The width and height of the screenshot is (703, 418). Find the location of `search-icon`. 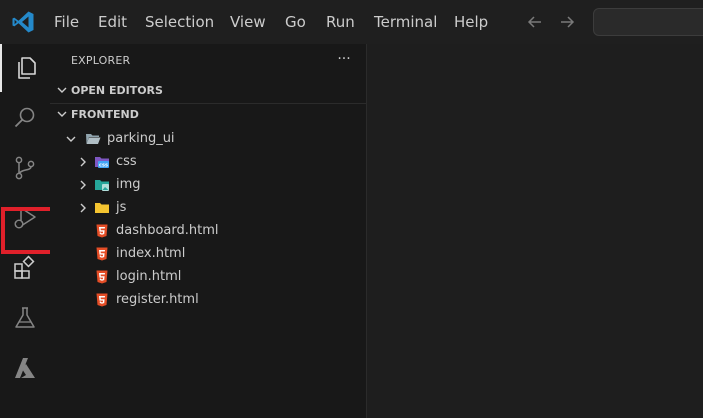

search-icon is located at coordinates (25, 118).